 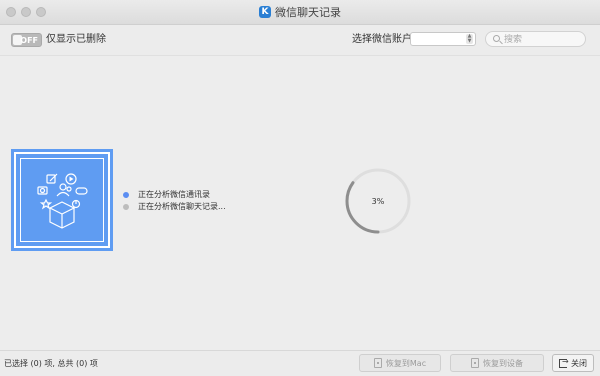 I want to click on pie-icon, so click(x=76, y=204).